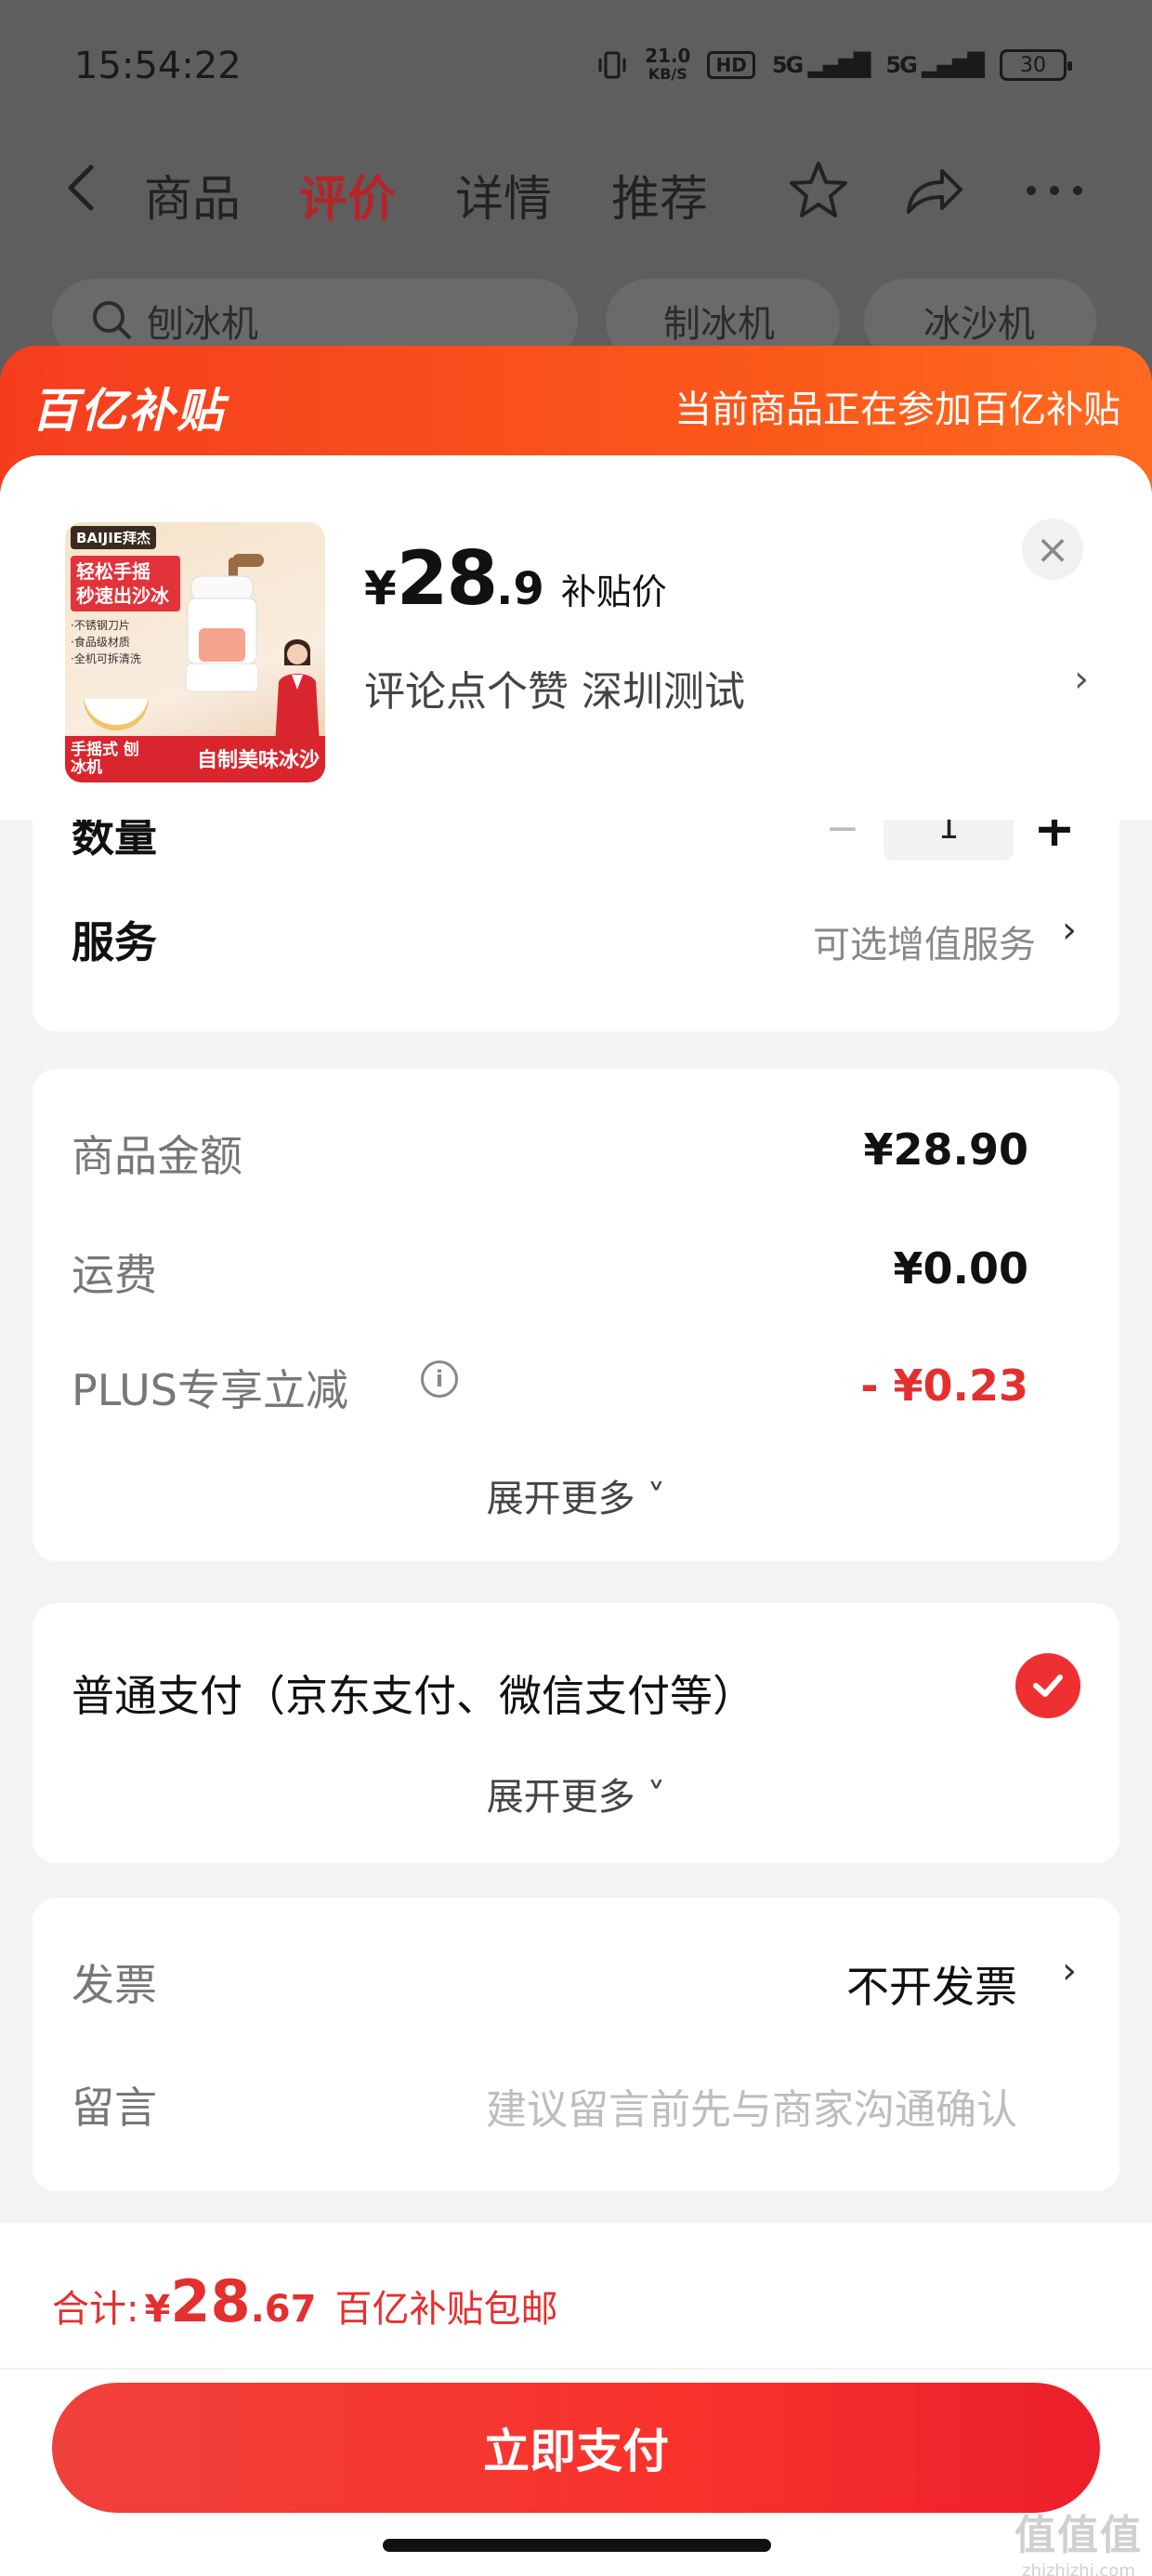  I want to click on service-label: 服务, so click(114, 942).